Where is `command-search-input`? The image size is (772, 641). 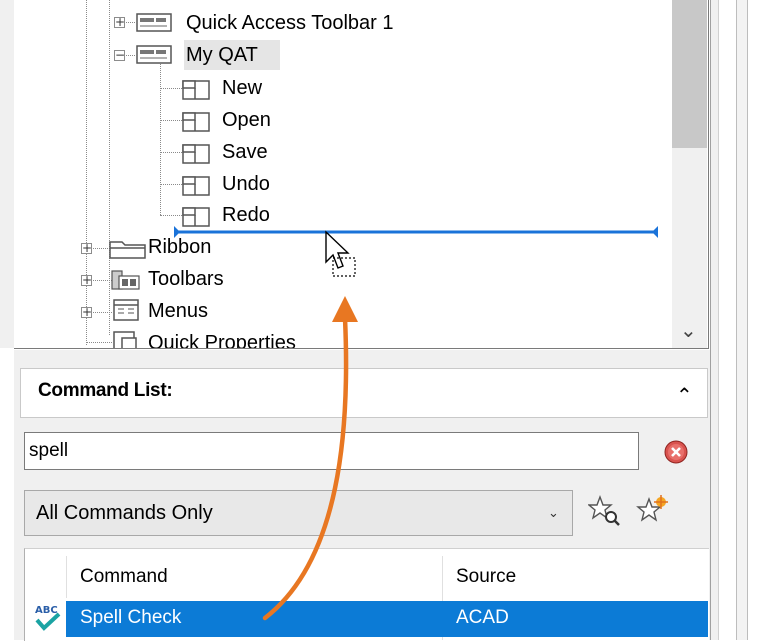
command-search-input is located at coordinates (331, 451).